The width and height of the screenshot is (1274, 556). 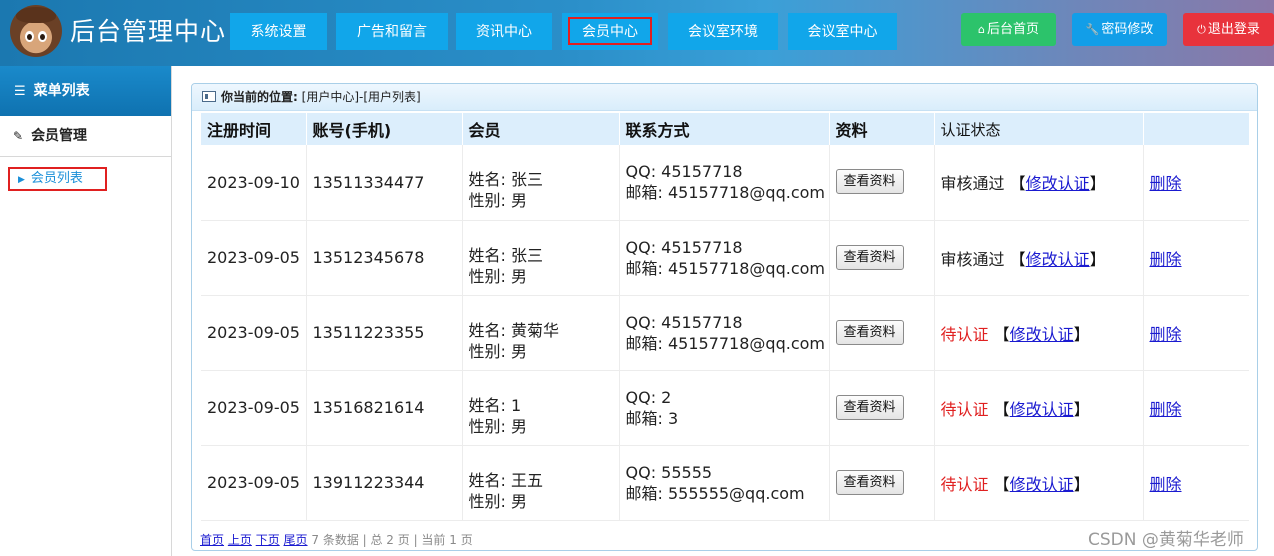 I want to click on account-phone: 13511223355, so click(x=384, y=333).